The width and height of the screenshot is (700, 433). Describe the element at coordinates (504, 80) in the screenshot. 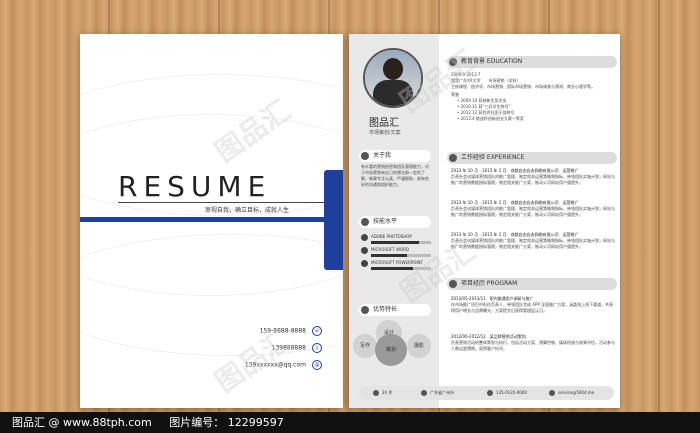

I see `education-major: 市场营销（本科）` at that location.